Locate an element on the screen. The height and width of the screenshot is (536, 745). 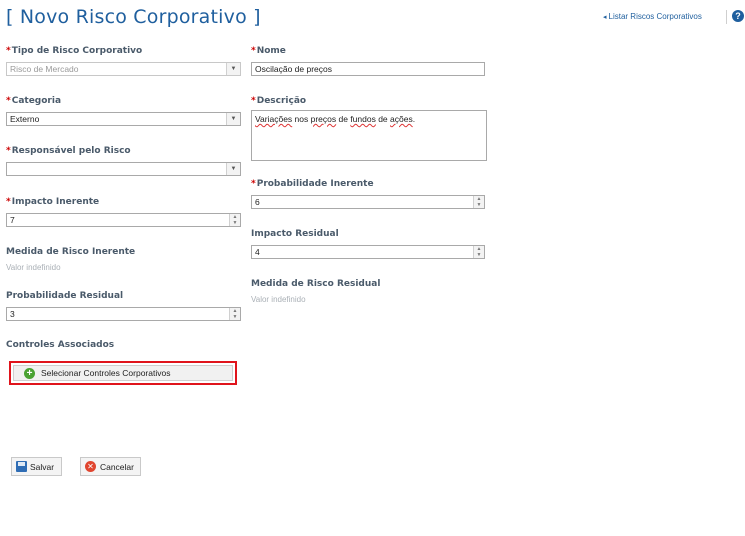
probabilidade-residual-stepper: 3 ▲ ▼ is located at coordinates (123, 314).